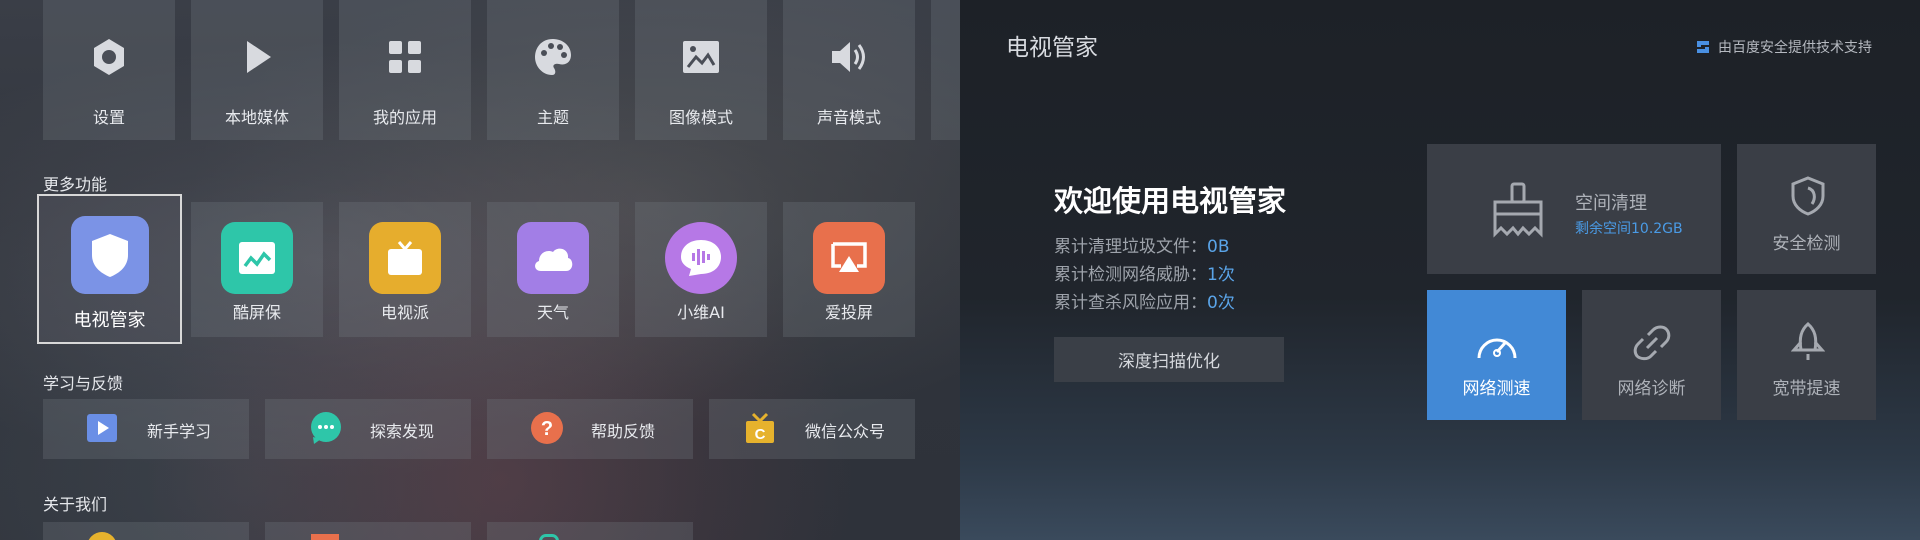 This screenshot has height=540, width=1920. I want to click on help-icon: ?, so click(547, 428).